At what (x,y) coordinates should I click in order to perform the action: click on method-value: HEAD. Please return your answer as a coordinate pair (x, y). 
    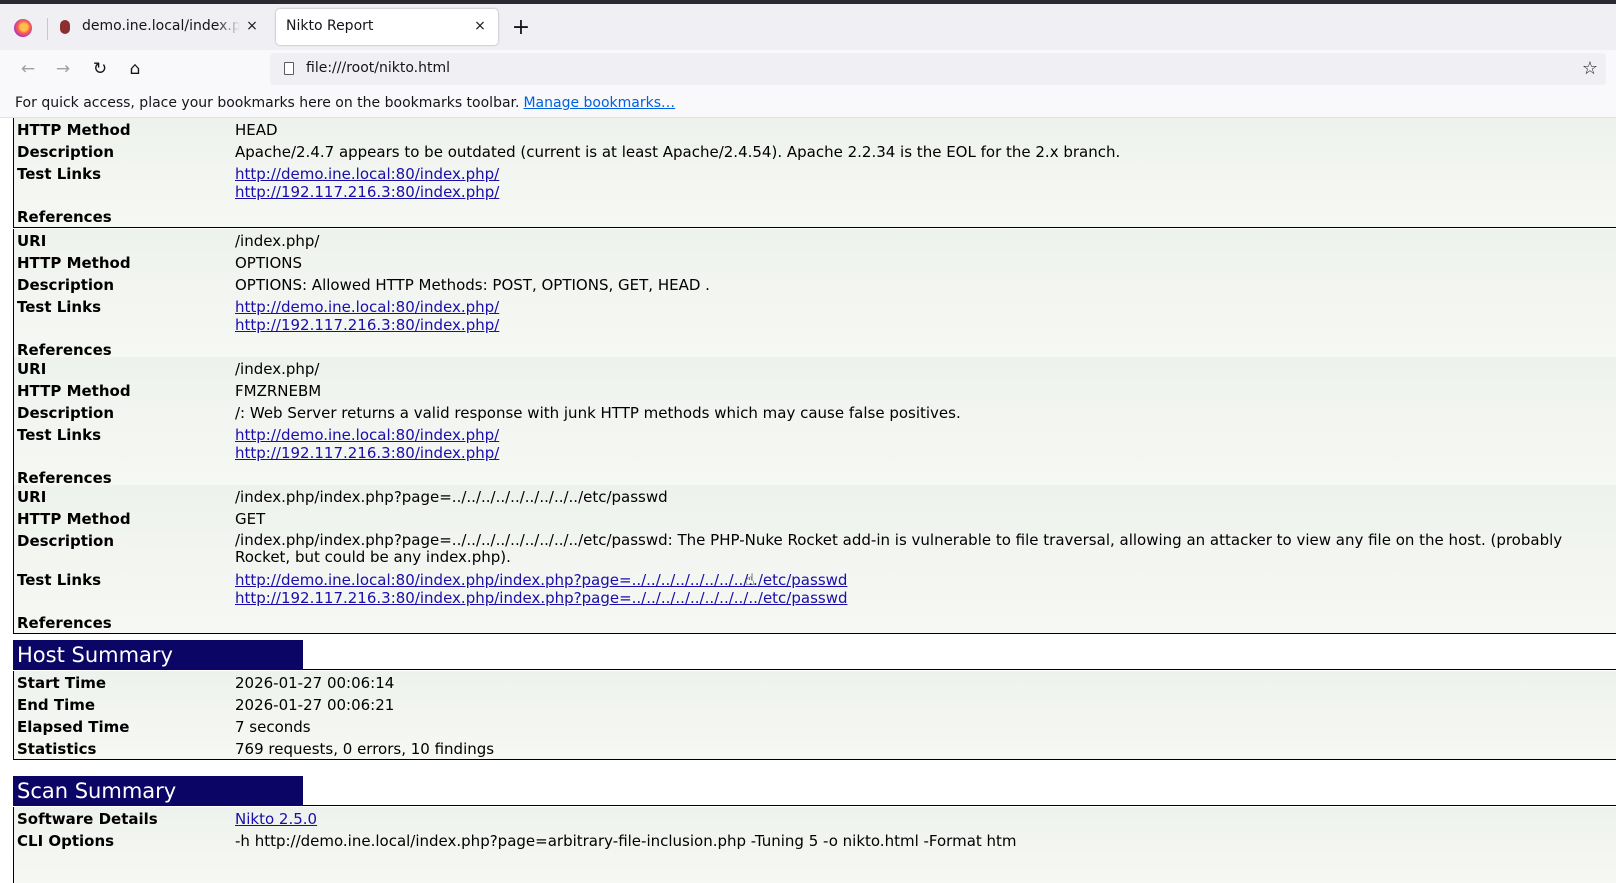
    Looking at the image, I should click on (256, 130).